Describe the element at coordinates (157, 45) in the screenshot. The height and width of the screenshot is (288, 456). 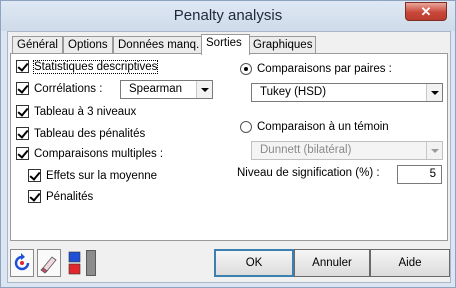
I see `tab-missing-data: Données manq.` at that location.